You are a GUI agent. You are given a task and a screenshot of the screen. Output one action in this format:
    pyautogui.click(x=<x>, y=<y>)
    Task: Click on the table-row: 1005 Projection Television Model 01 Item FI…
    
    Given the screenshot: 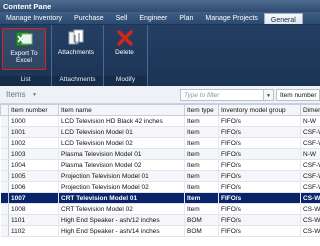 What is the action you would take?
    pyautogui.click(x=160, y=176)
    